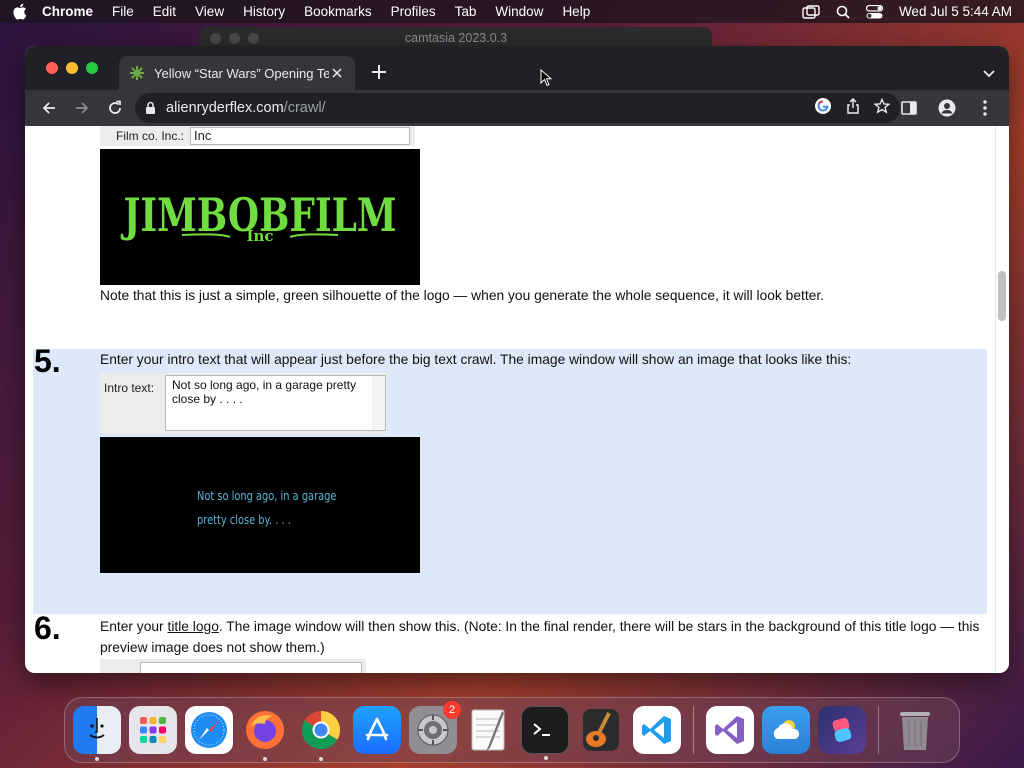 This screenshot has height=768, width=1024. What do you see at coordinates (379, 72) in the screenshot?
I see `new-tab-icon` at bounding box center [379, 72].